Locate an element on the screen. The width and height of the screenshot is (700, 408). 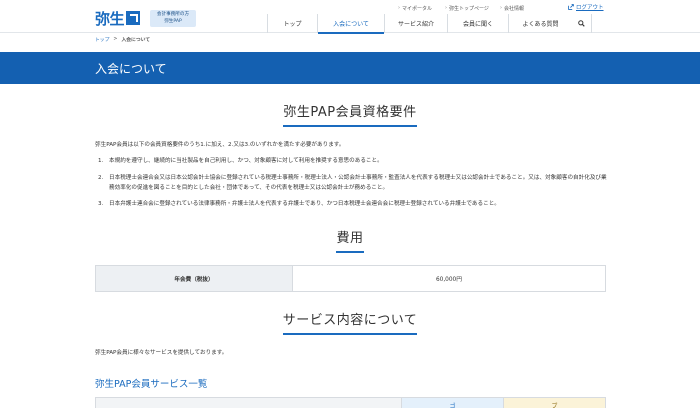
badge-line-2: 弥生PAP is located at coordinates (173, 21).